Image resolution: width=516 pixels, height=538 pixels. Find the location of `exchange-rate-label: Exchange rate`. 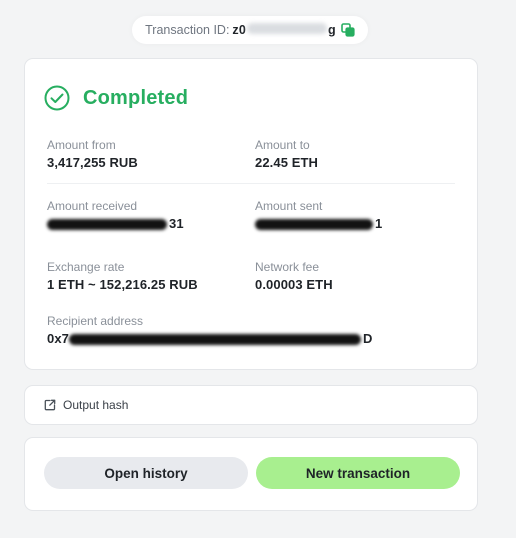

exchange-rate-label: Exchange rate is located at coordinates (86, 267).